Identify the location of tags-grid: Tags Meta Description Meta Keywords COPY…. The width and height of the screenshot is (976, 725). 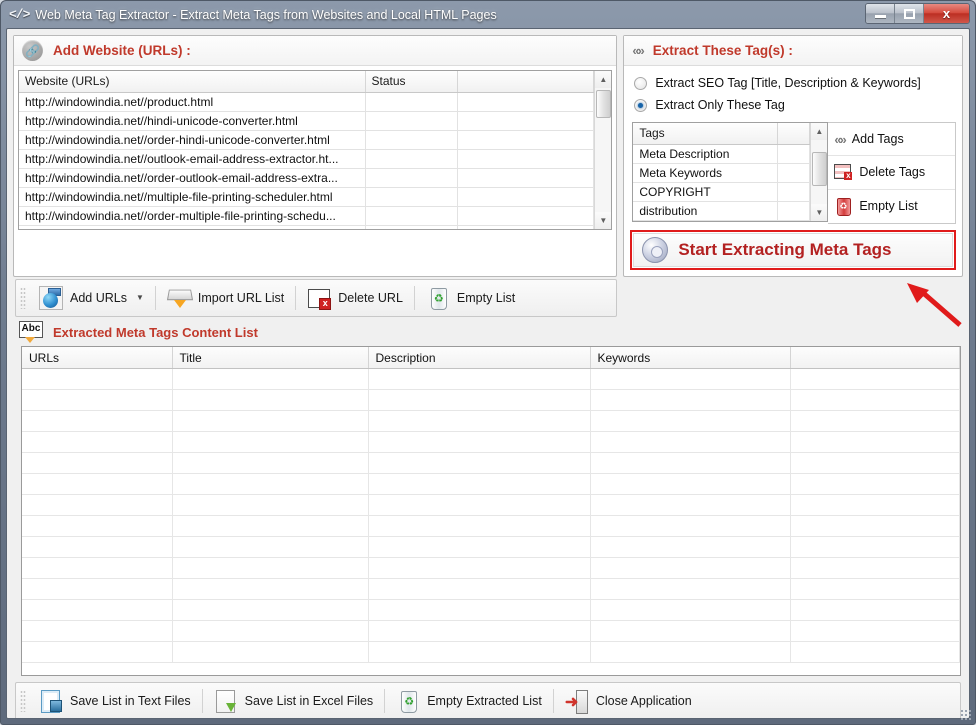
(730, 172).